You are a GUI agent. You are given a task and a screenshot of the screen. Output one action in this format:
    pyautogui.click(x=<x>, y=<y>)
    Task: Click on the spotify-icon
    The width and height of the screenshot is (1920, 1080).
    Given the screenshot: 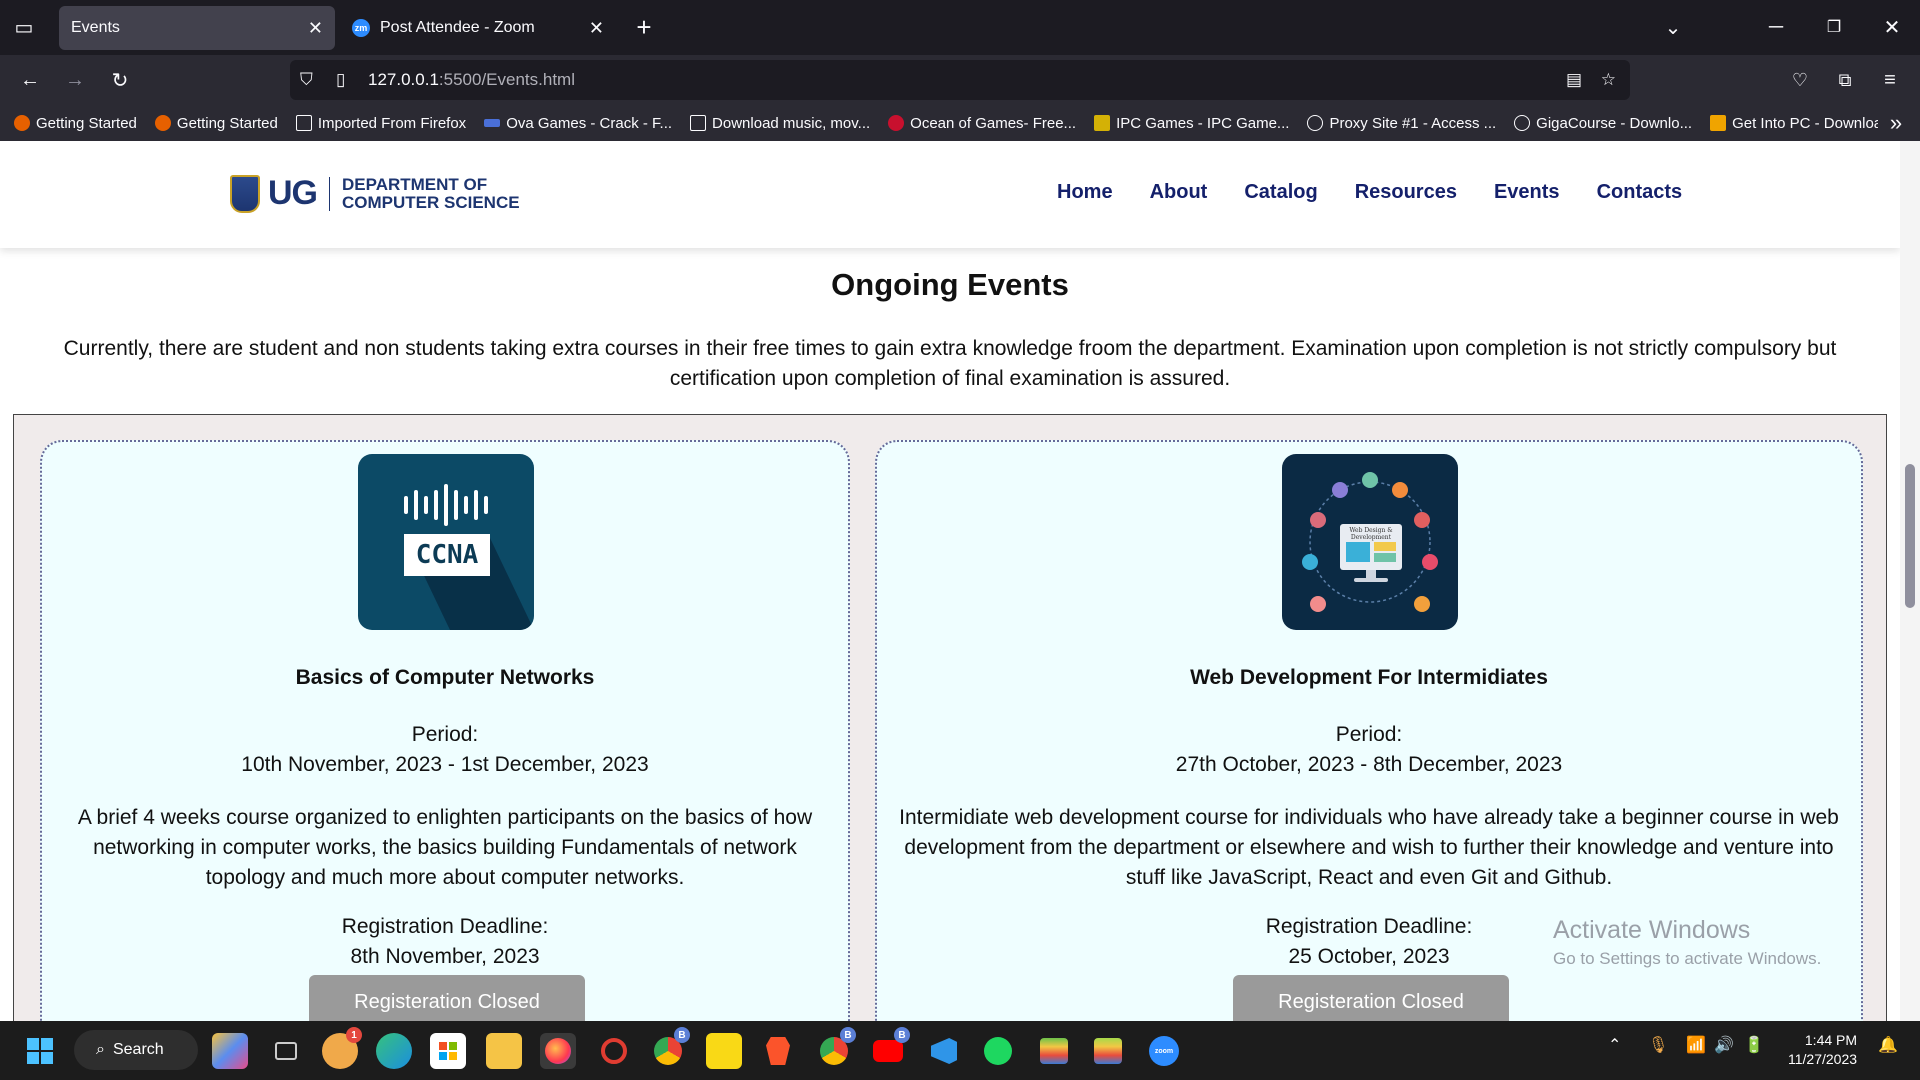 What is the action you would take?
    pyautogui.click(x=998, y=1051)
    